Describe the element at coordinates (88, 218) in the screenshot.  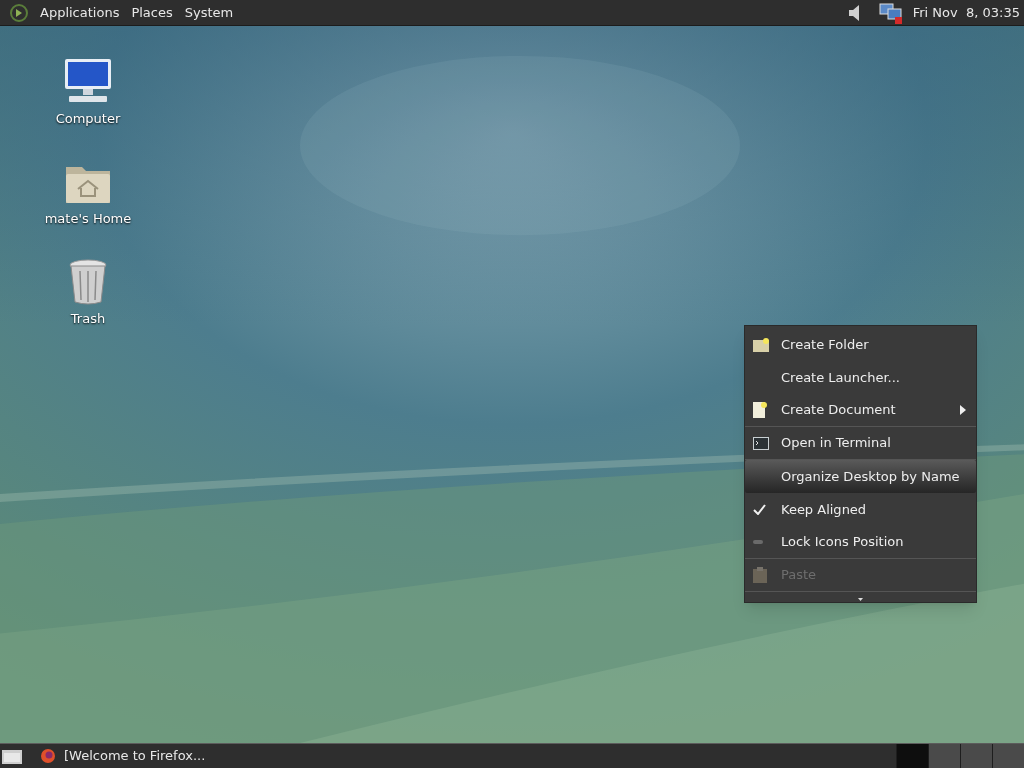
I see `desktop-icon-label: mate's Home` at that location.